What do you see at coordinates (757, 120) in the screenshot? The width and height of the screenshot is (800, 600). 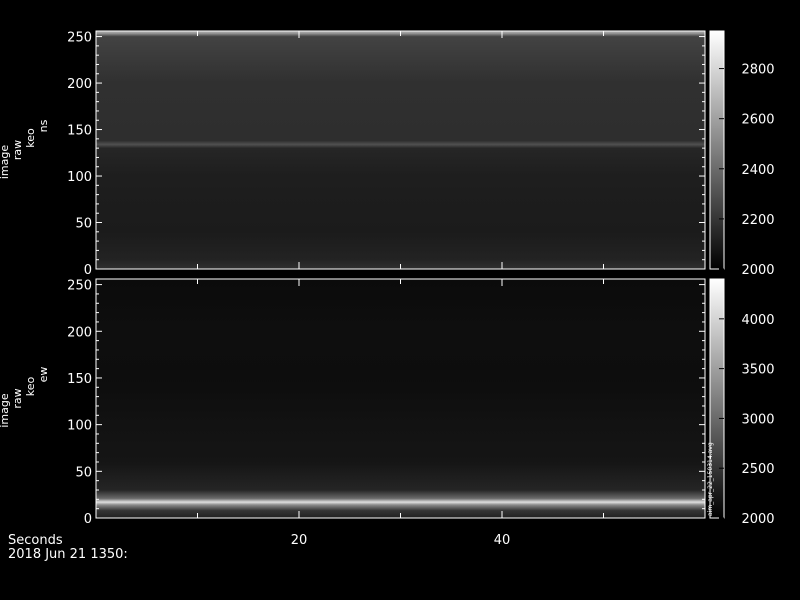 I see `colorbar-tick-label: 2600` at bounding box center [757, 120].